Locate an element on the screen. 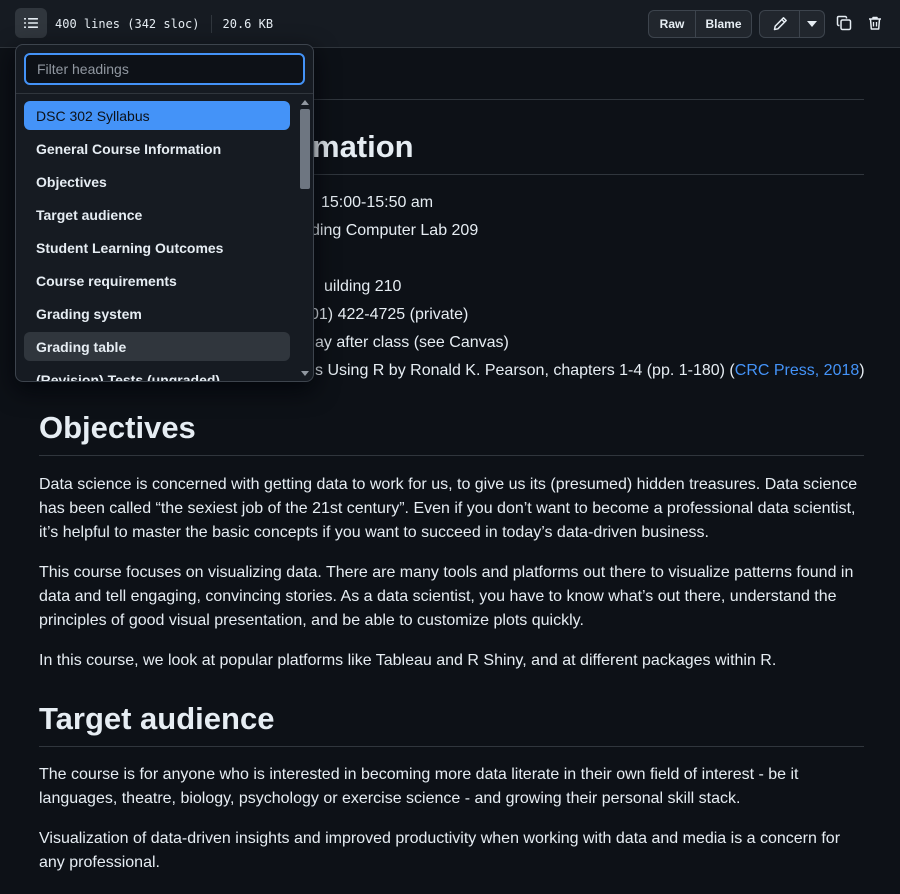 The width and height of the screenshot is (900, 894). outline-item-general-course-information: General Course Information is located at coordinates (157, 148).